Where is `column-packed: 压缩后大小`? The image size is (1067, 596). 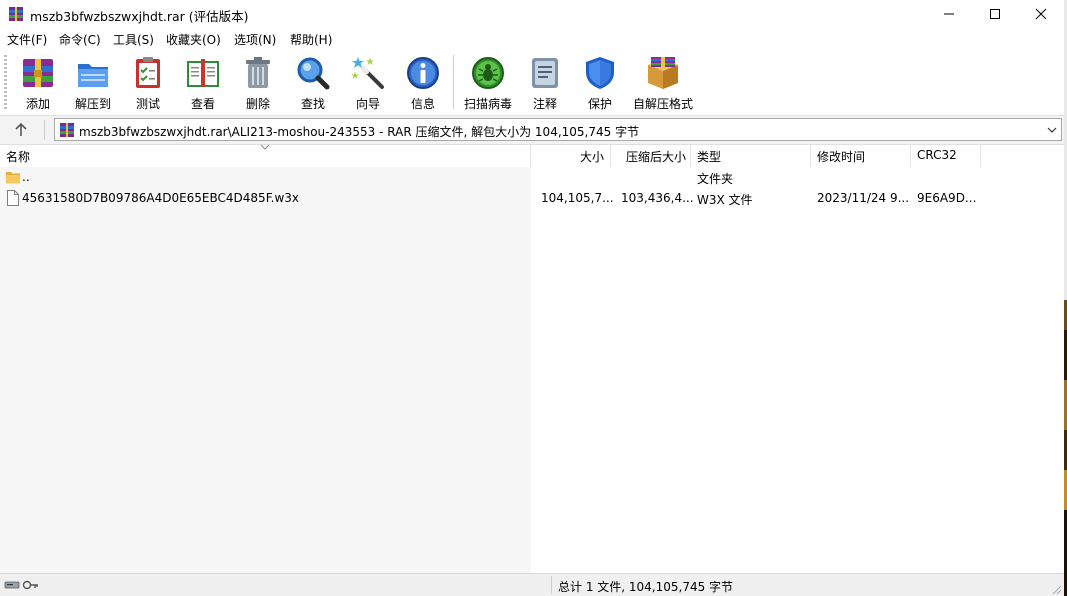
column-packed: 压缩后大小 is located at coordinates (651, 156).